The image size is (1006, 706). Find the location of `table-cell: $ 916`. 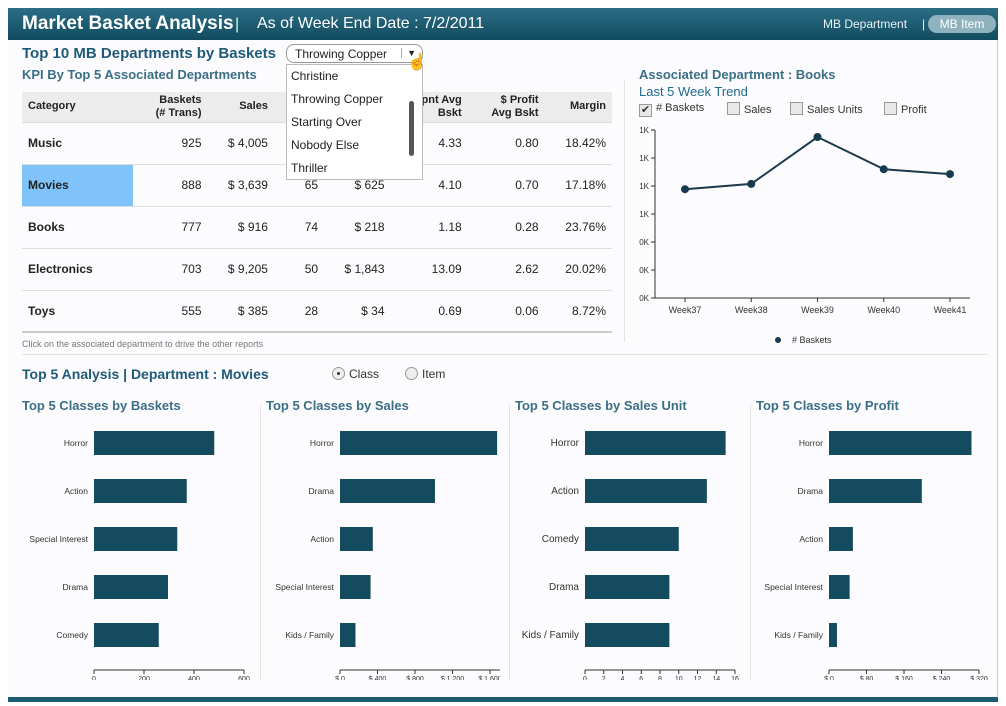

table-cell: $ 916 is located at coordinates (240, 226).